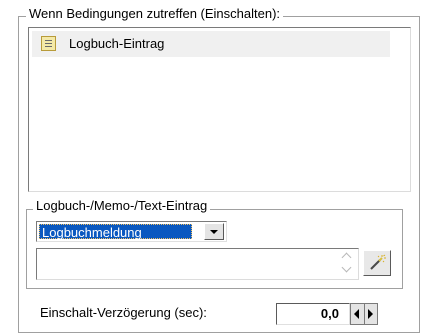 This screenshot has height=333, width=430. Describe the element at coordinates (347, 269) in the screenshot. I see `scroll-down-icon` at that location.